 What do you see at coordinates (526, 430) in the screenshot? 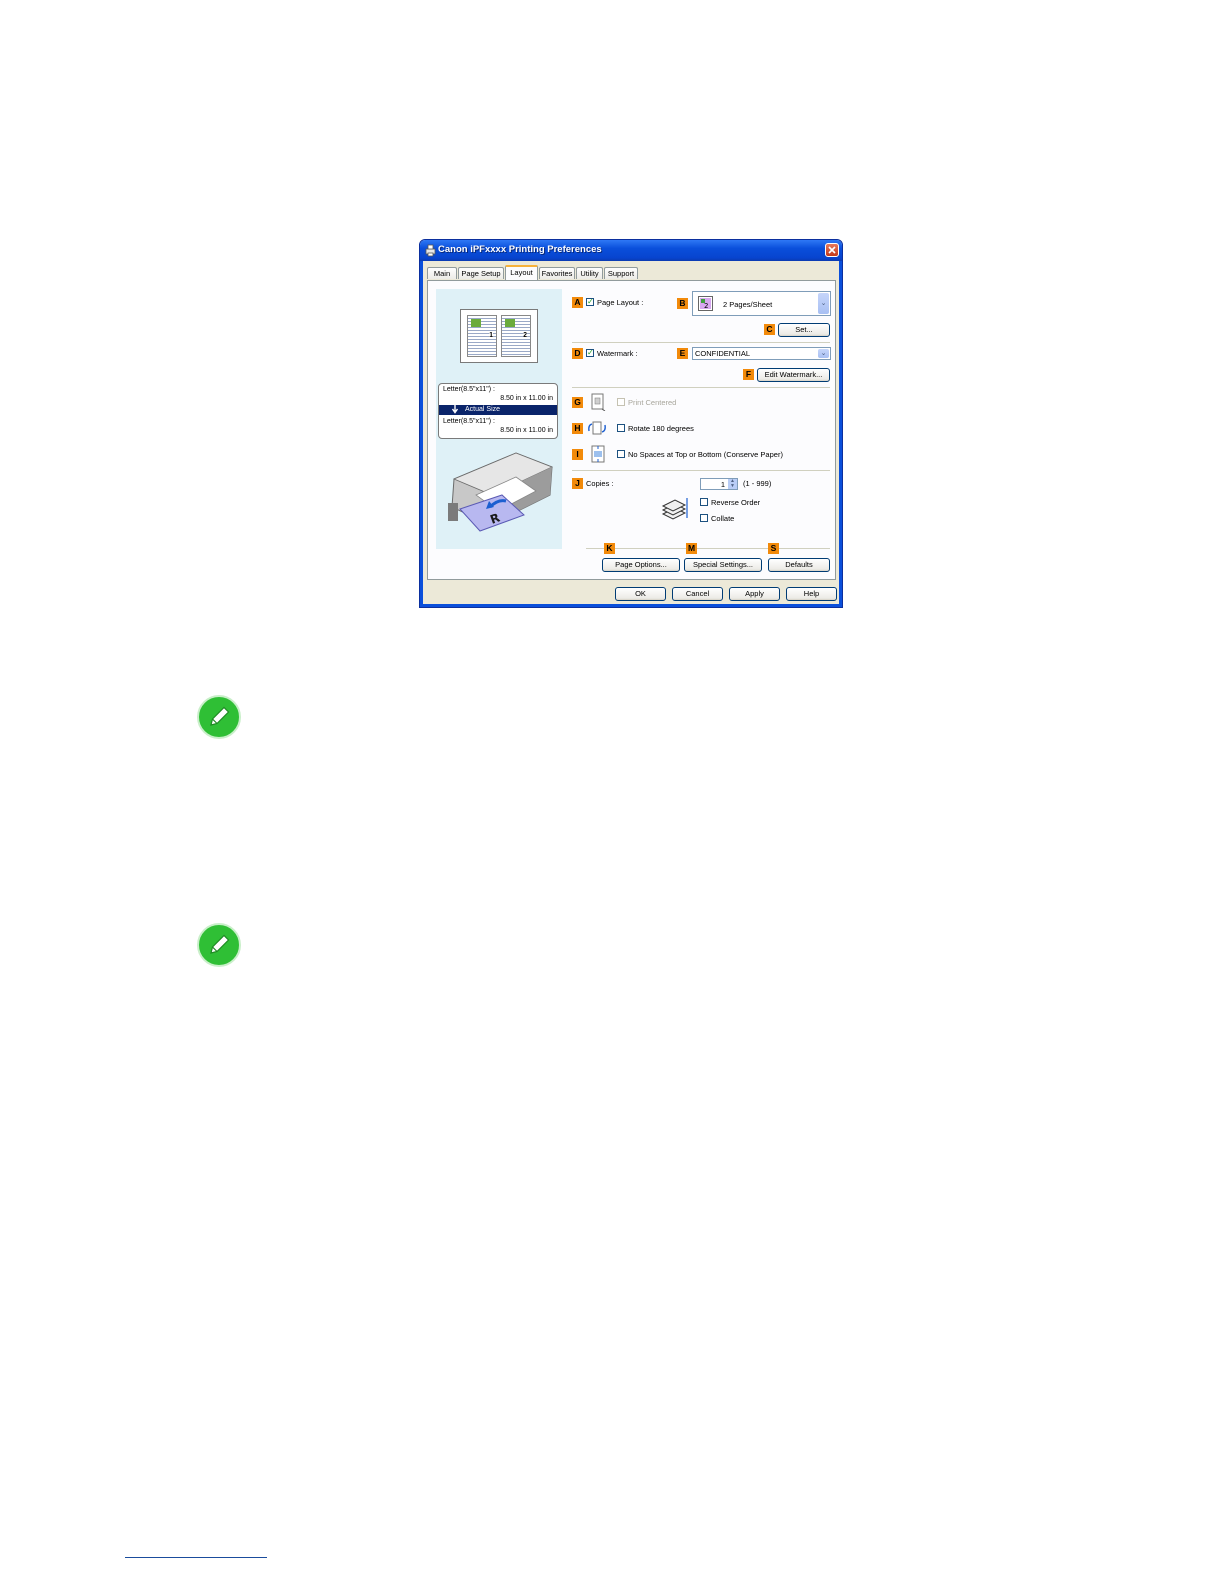
I see `output-size-dimensions: 8.50 in x 11.00 in` at bounding box center [526, 430].